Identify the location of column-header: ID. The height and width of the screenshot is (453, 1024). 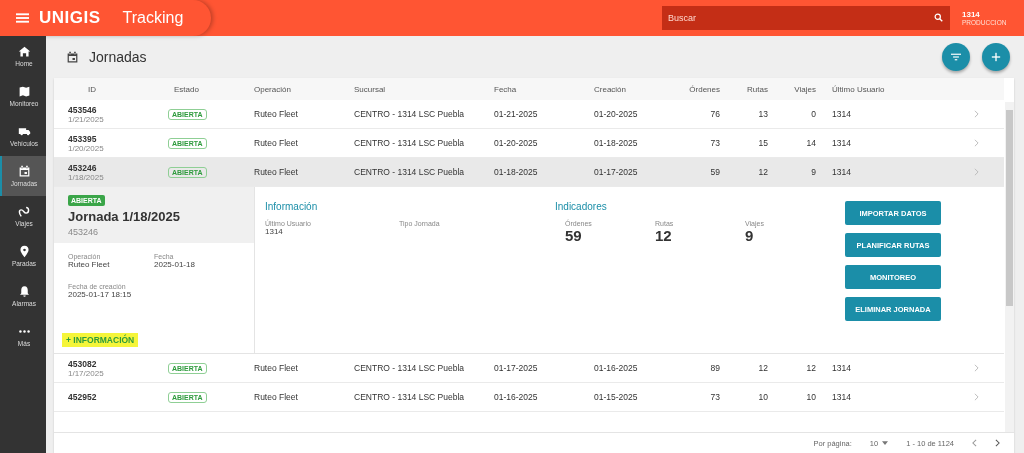
(92, 89).